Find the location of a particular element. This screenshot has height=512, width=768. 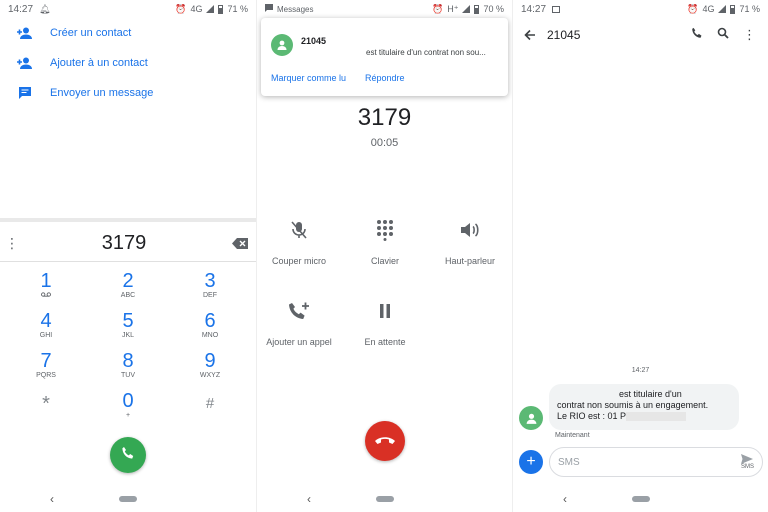

send-message-item: Envoyer un message is located at coordinates (128, 93).